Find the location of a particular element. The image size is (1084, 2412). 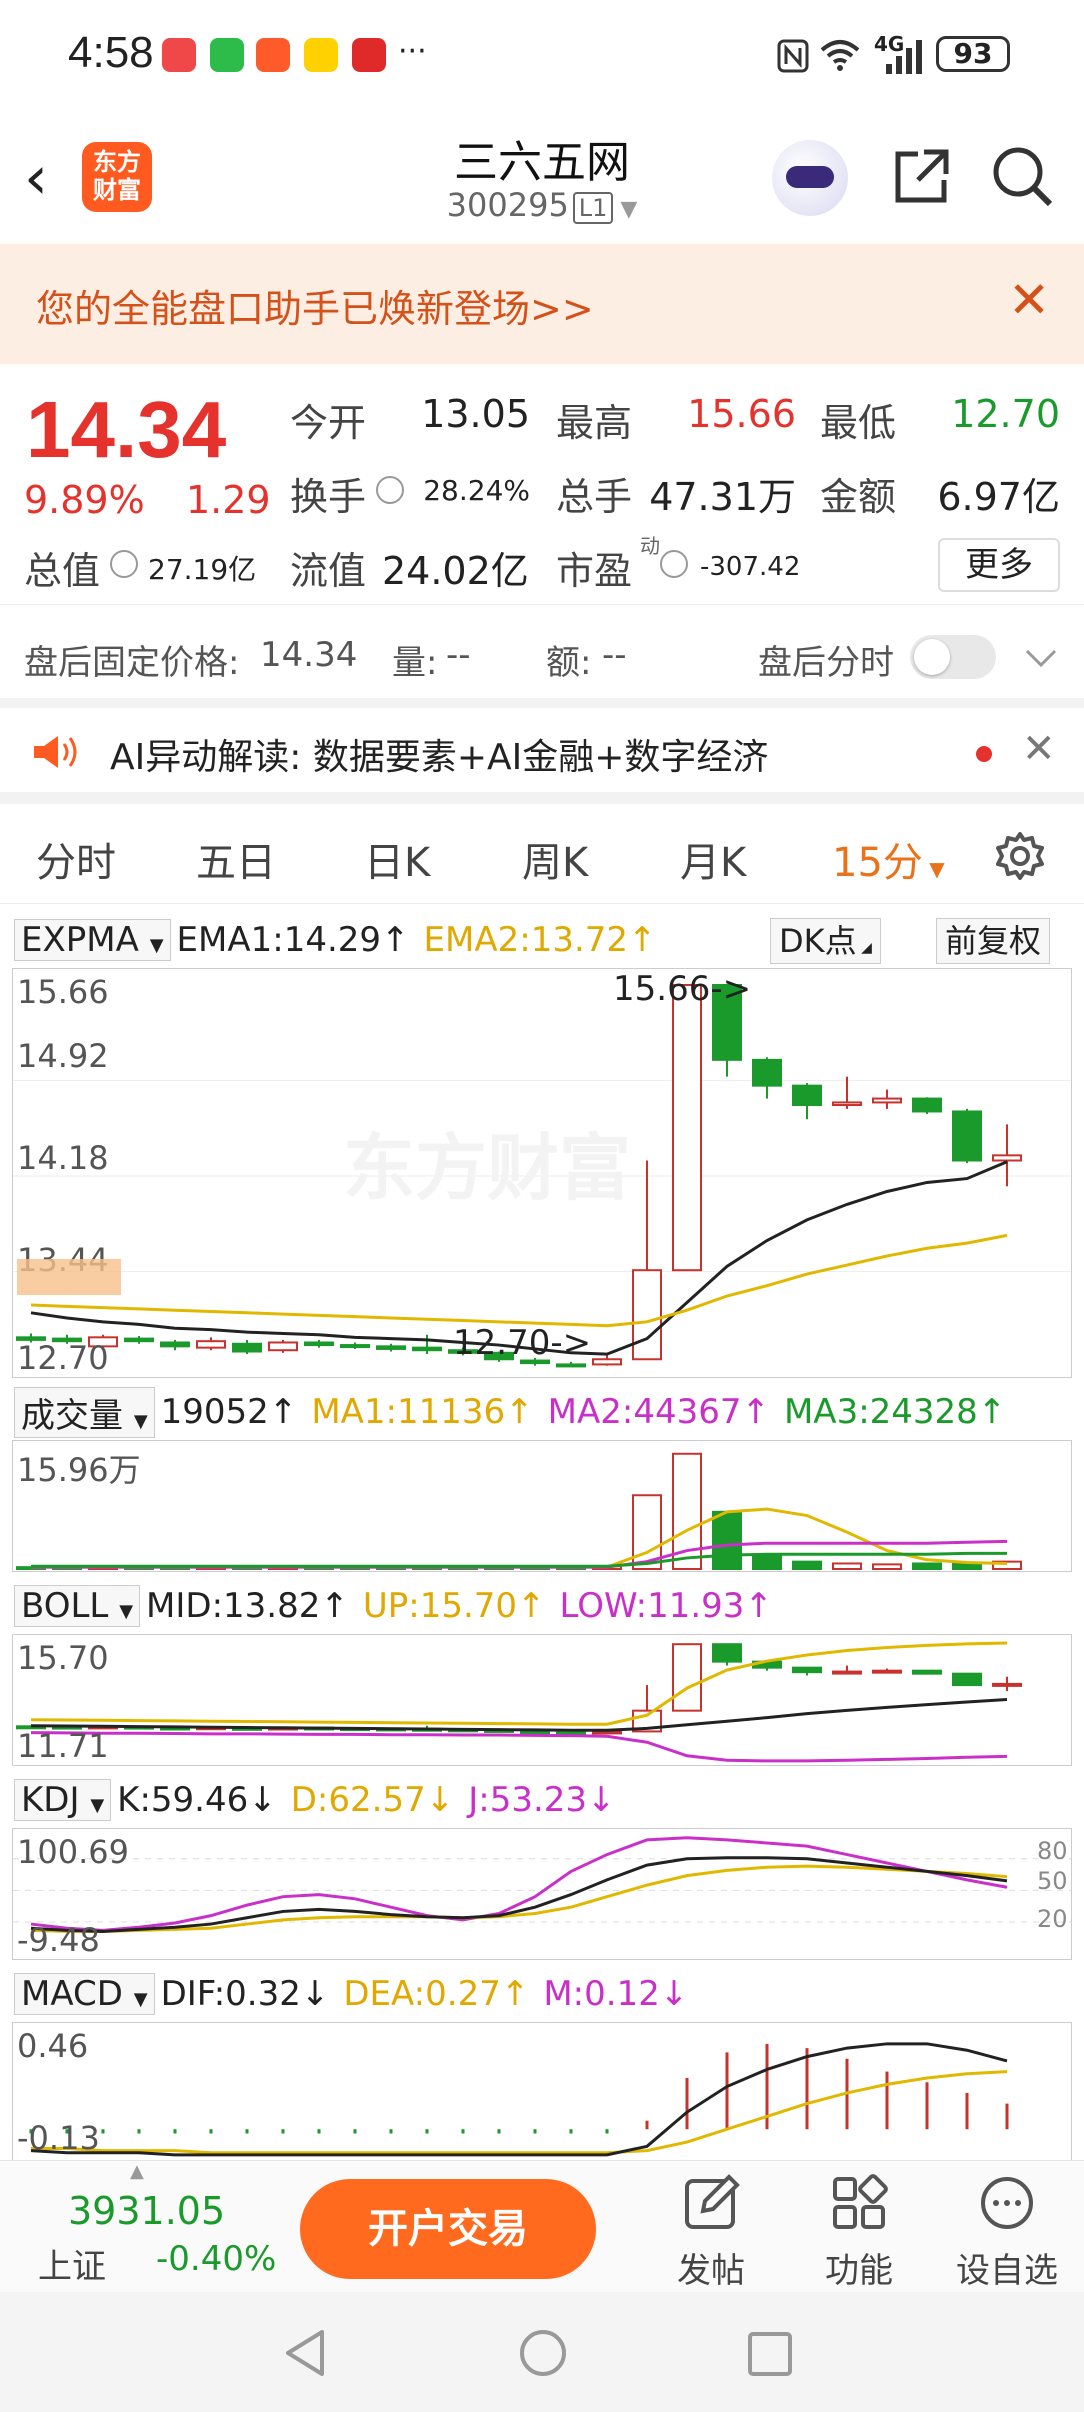

signal-marker is located at coordinates (69, 1277).